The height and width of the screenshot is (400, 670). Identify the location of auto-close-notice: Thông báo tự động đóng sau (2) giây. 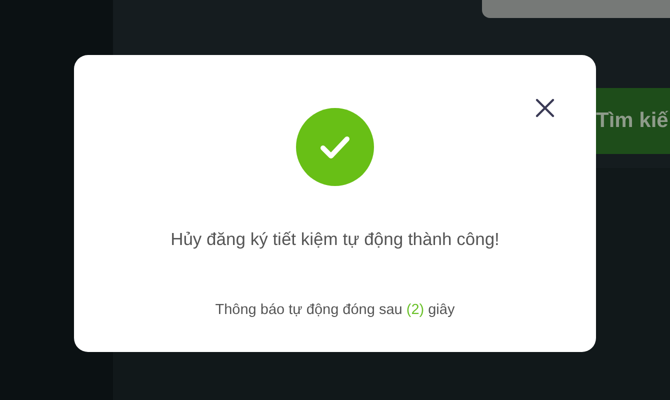
(335, 310).